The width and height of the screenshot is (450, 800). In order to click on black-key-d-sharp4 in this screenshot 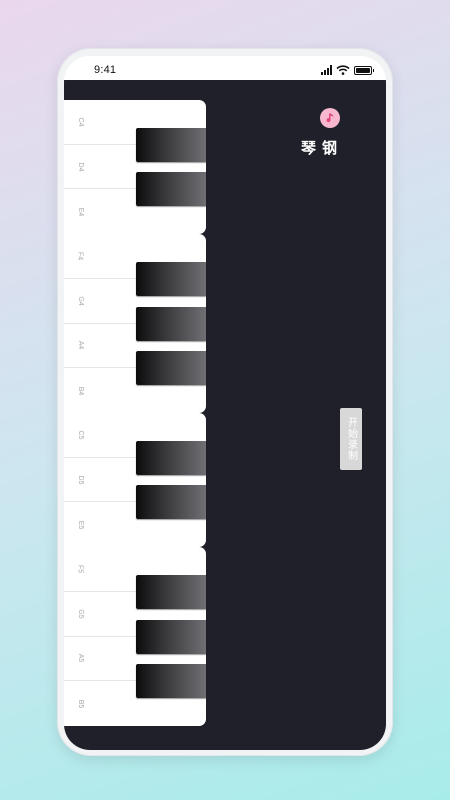, I will do `click(171, 189)`.